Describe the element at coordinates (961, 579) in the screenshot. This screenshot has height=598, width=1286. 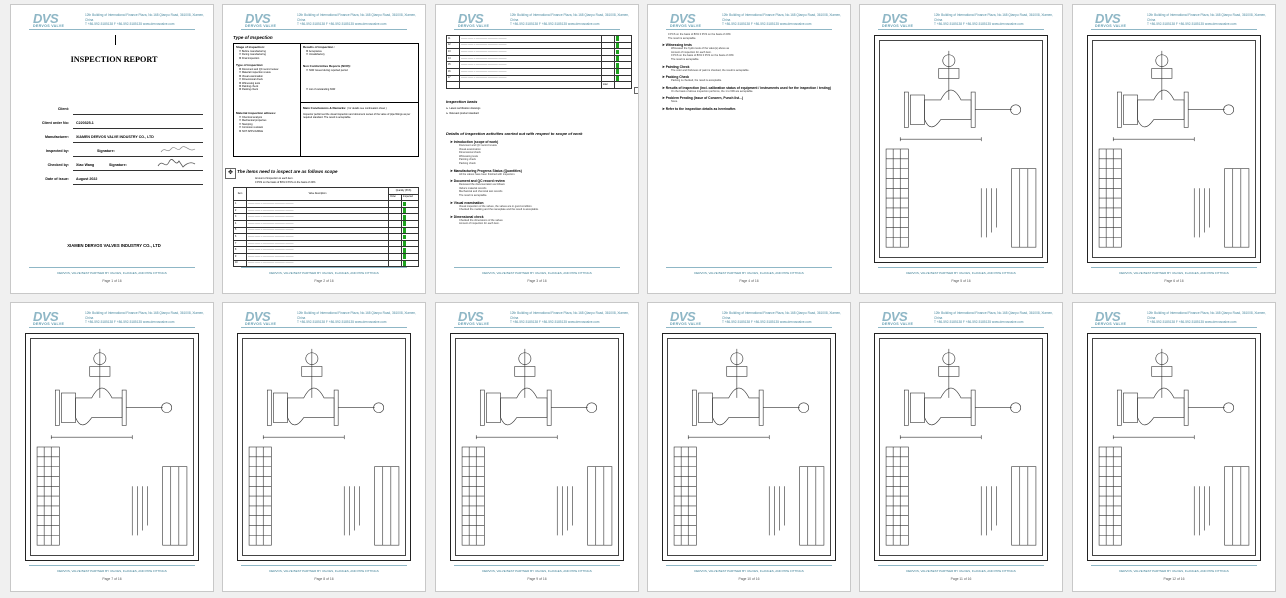
I see `page-number: Page 11 of 16` at that location.